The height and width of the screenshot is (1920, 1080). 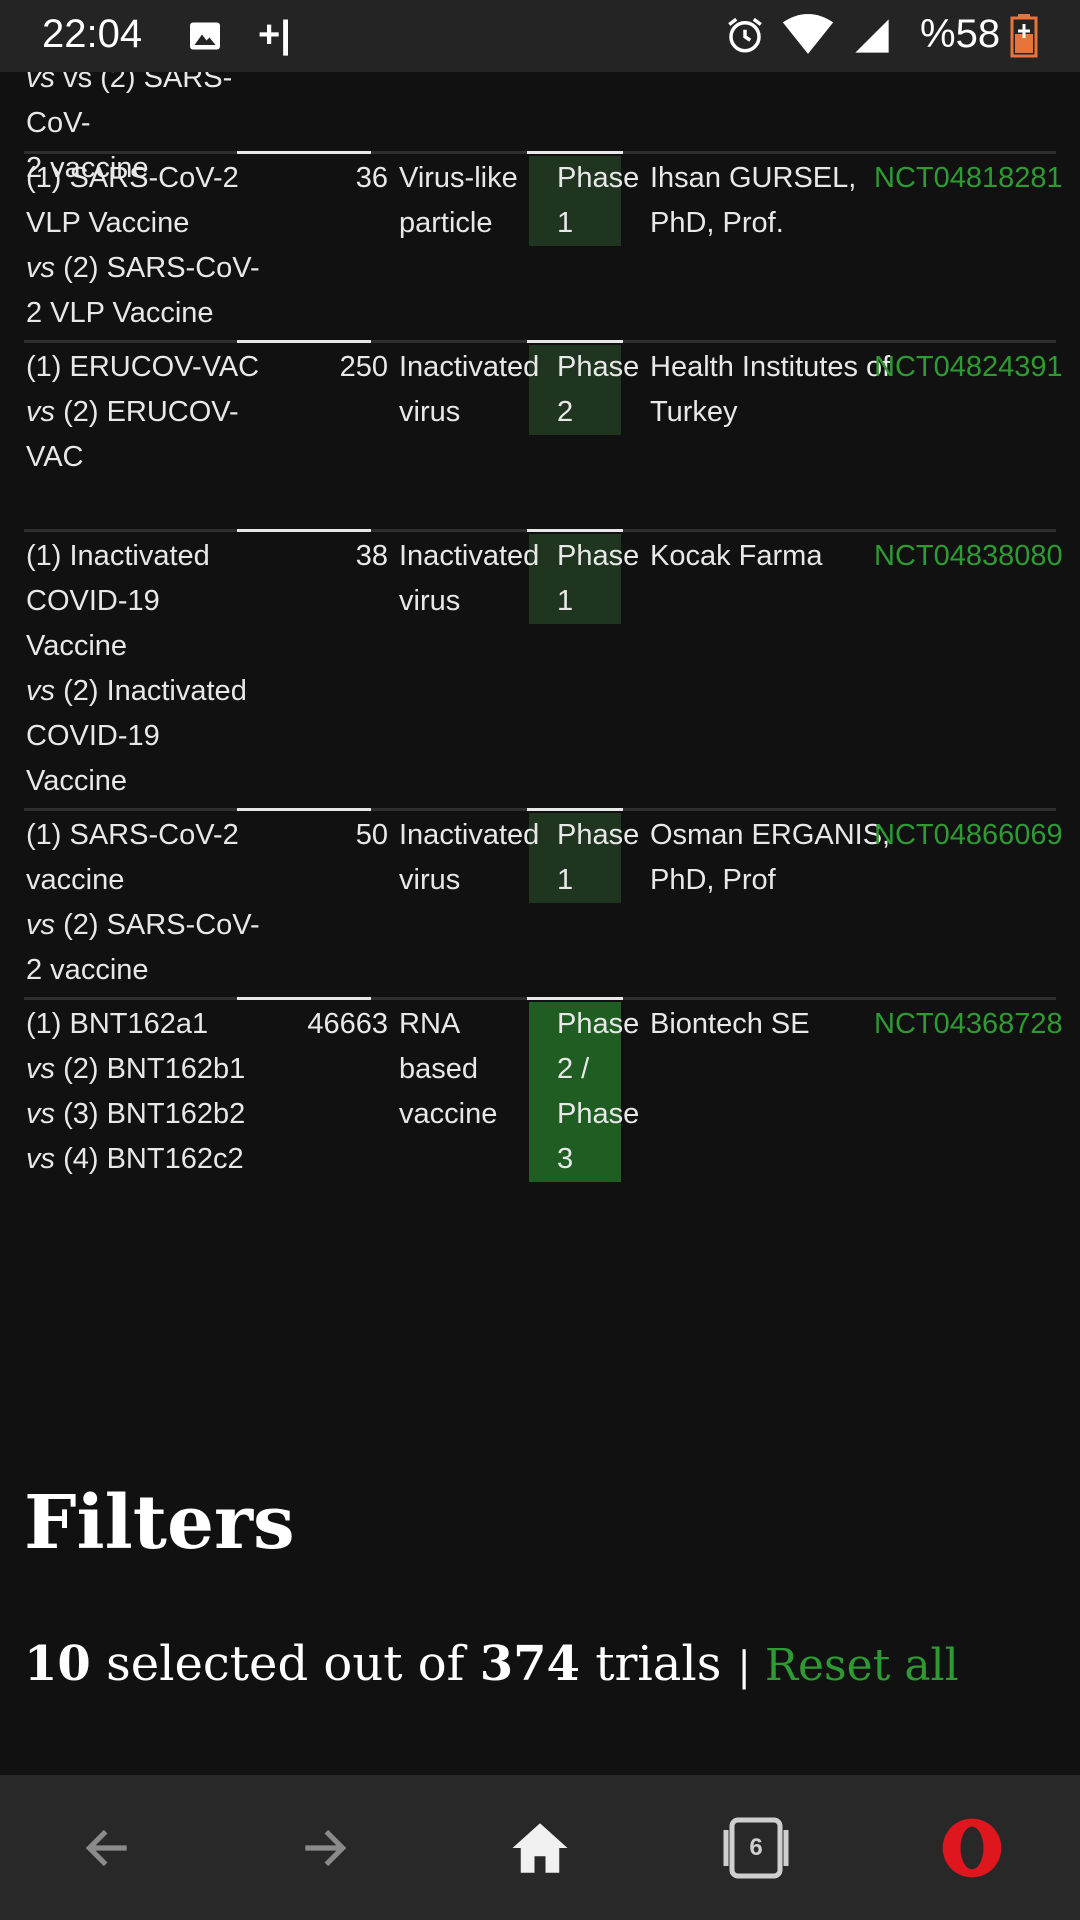 What do you see at coordinates (458, 200) in the screenshot?
I see `table-cell-type: Virus-like particle` at bounding box center [458, 200].